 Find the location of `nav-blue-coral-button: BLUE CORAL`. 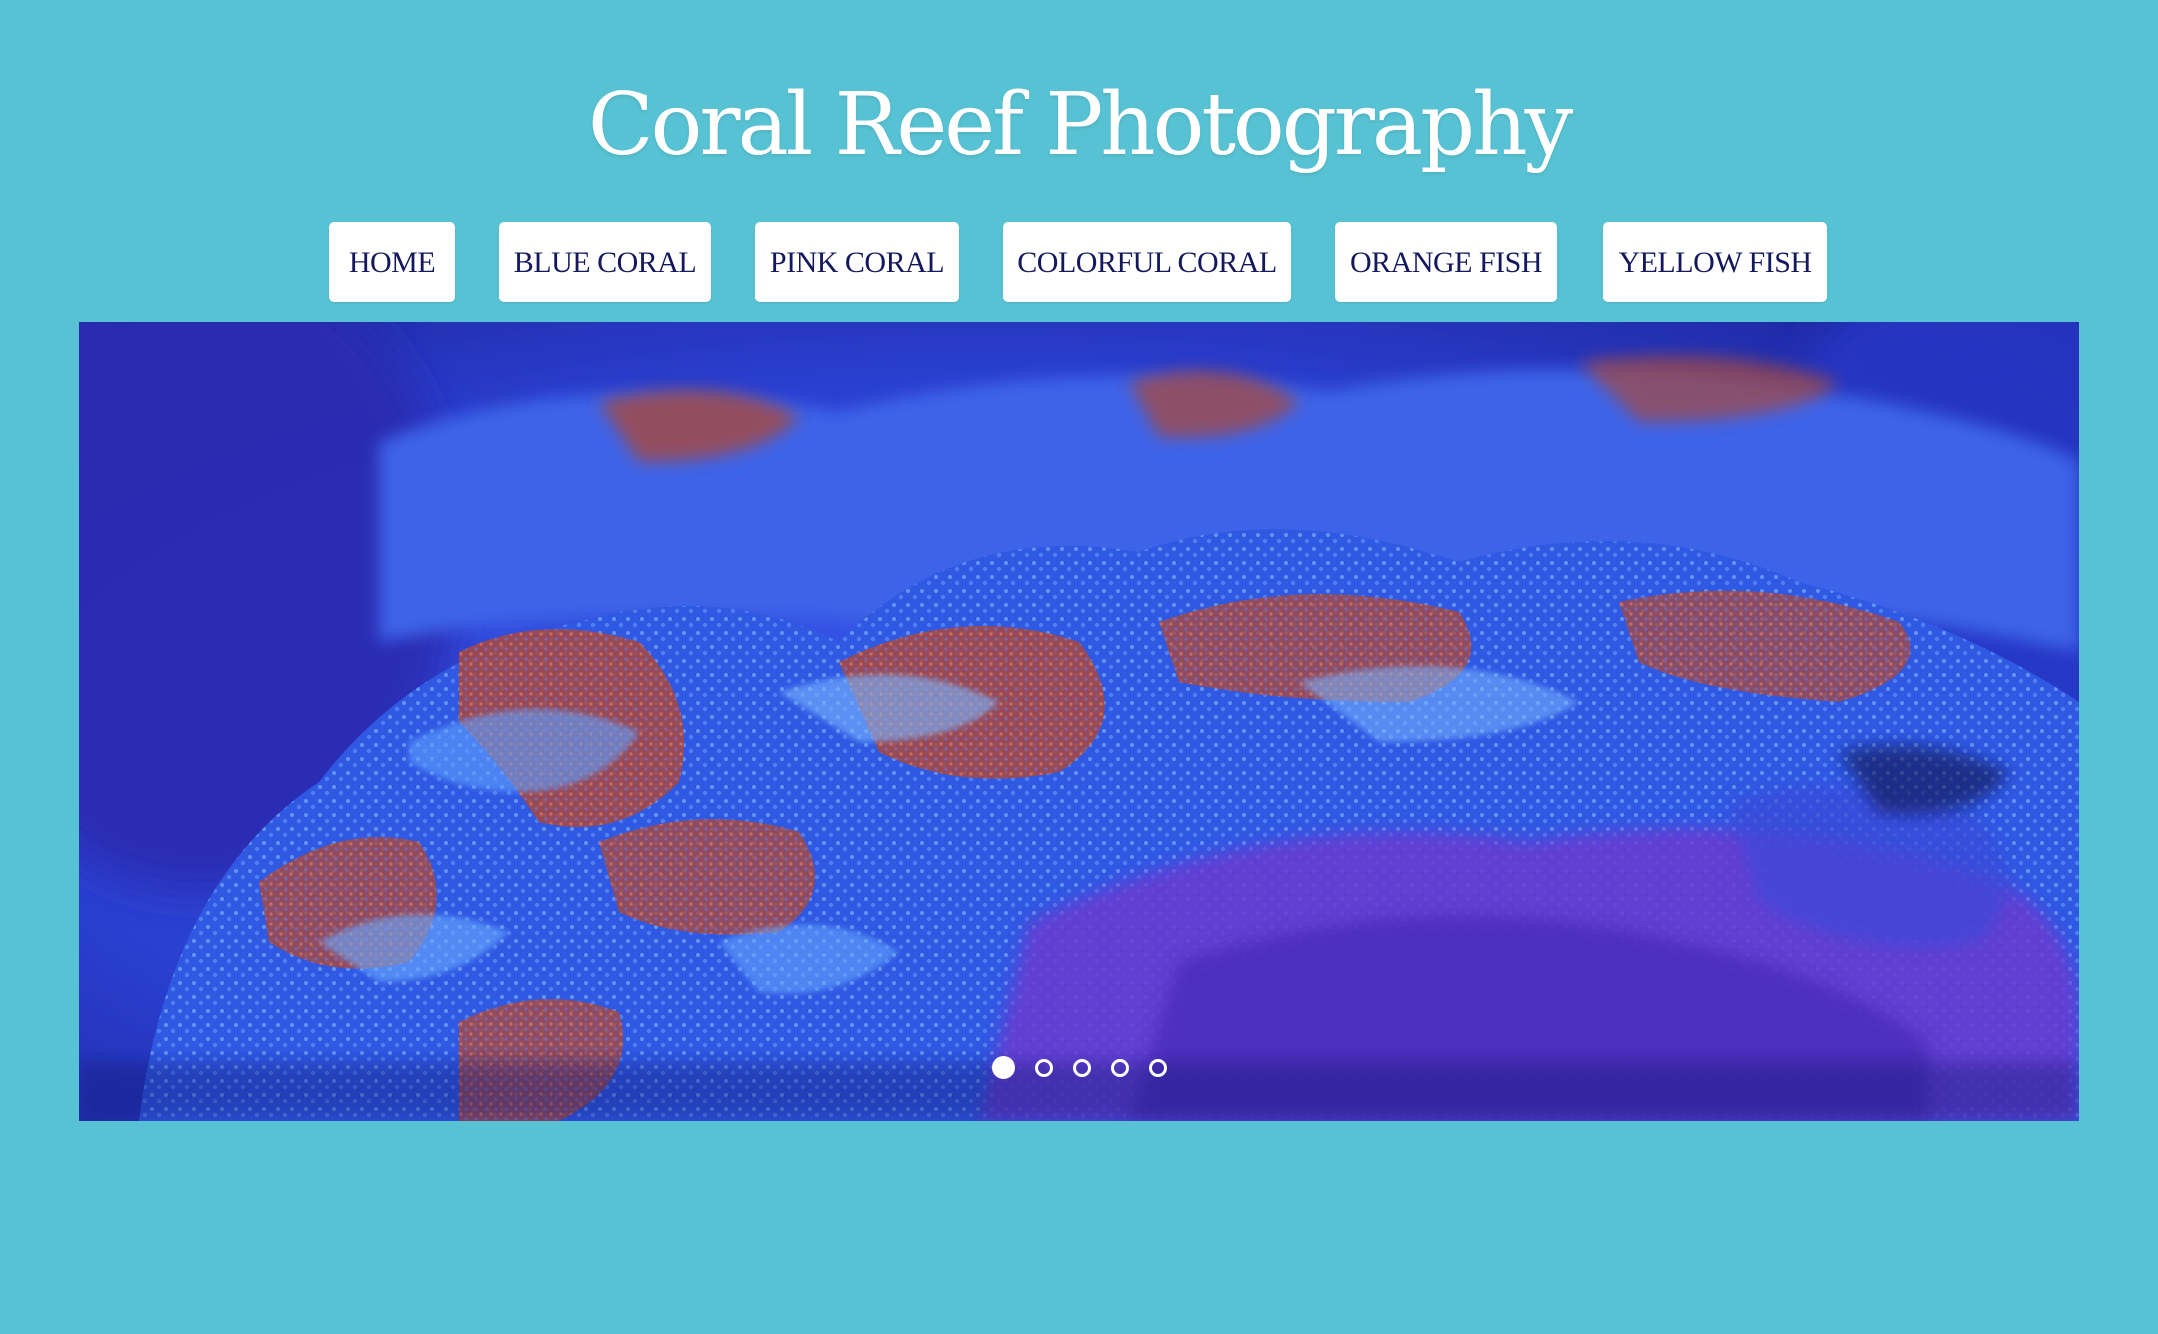

nav-blue-coral-button: BLUE CORAL is located at coordinates (605, 262).